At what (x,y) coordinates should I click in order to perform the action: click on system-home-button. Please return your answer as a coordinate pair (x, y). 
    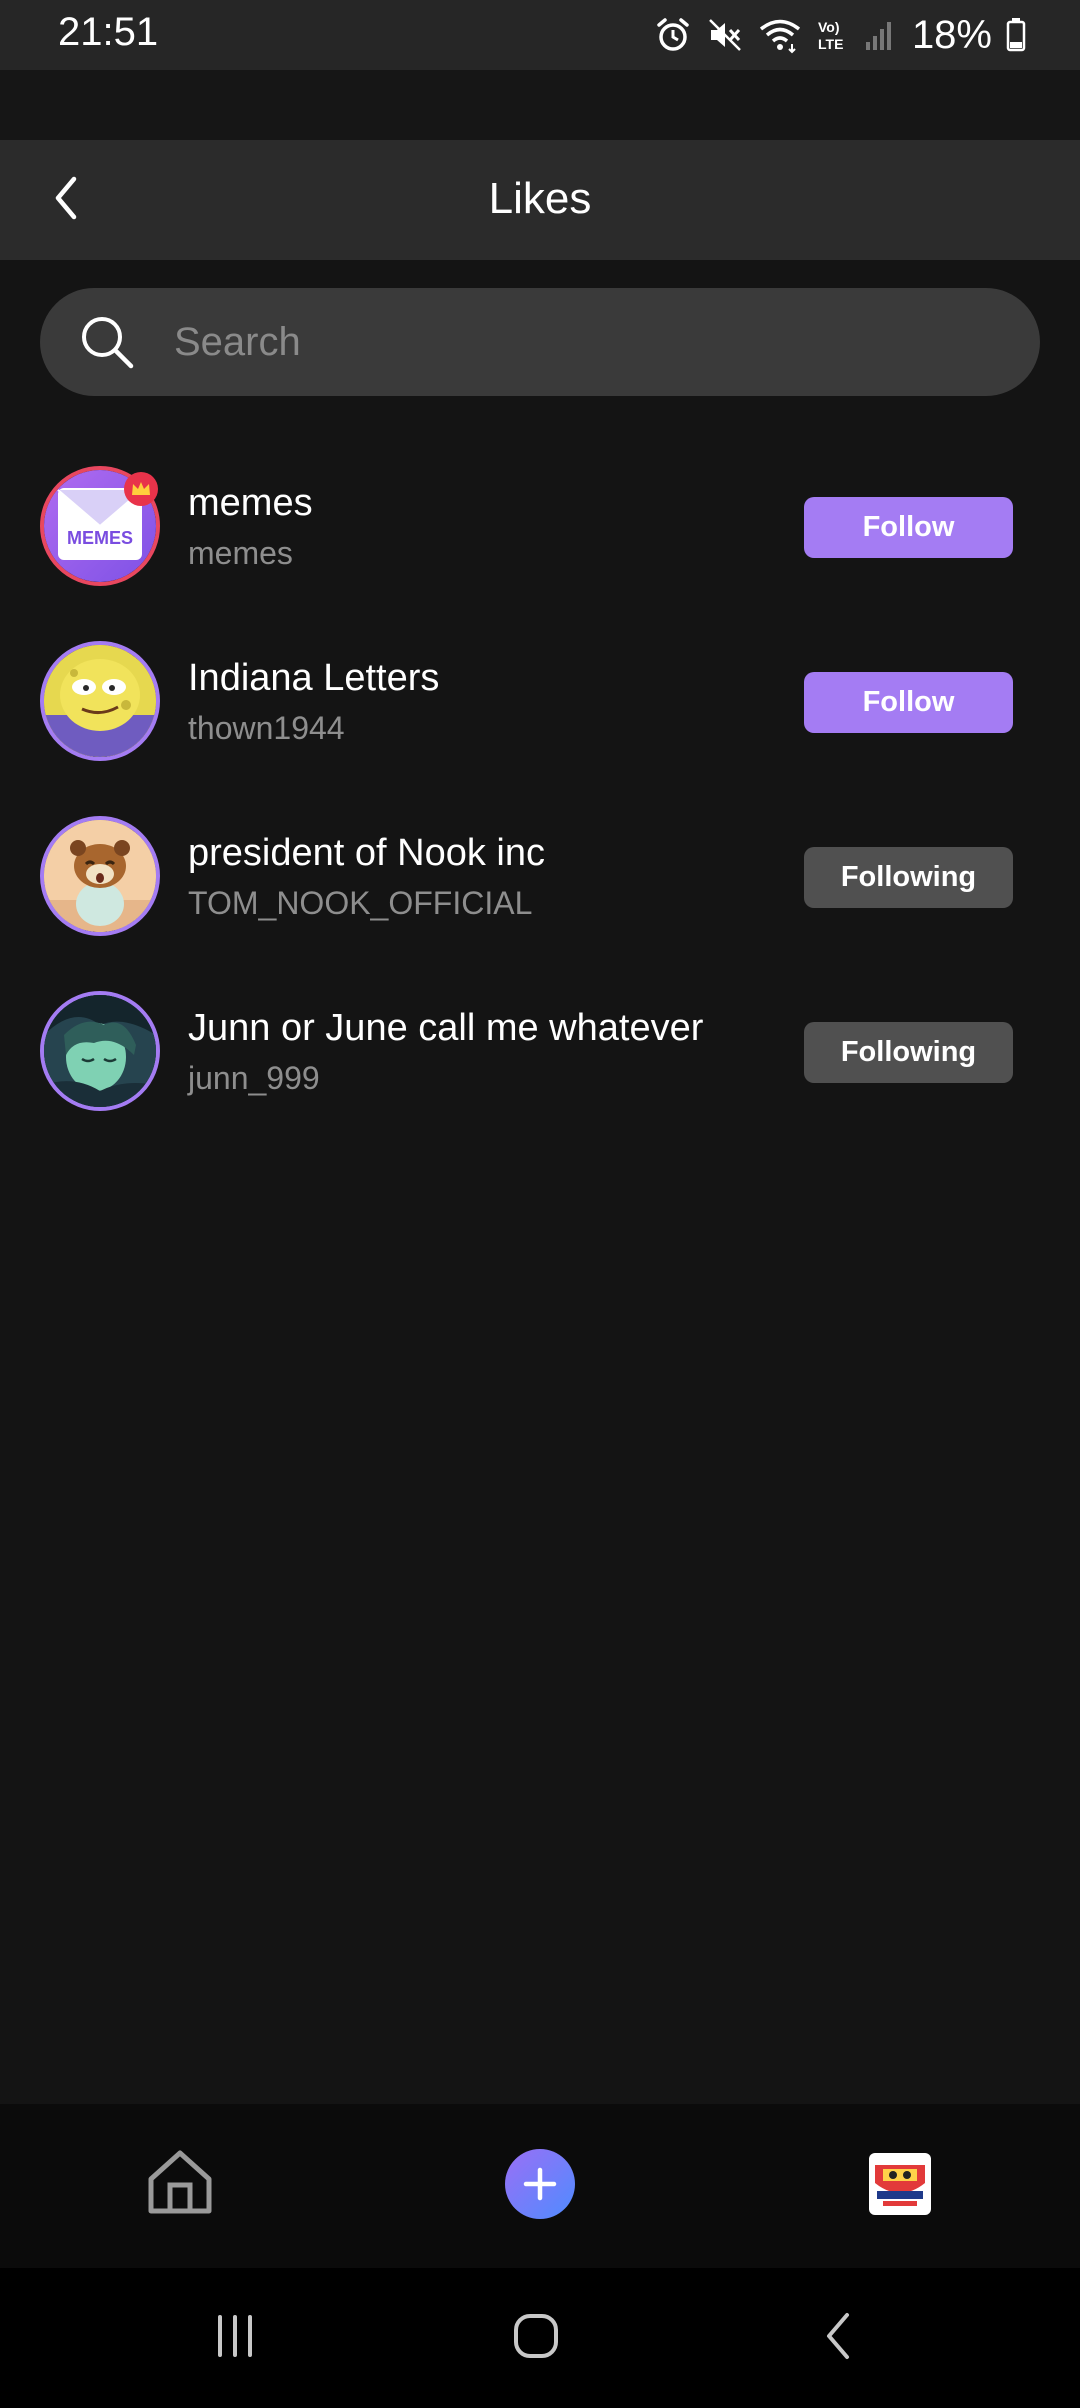
    Looking at the image, I should click on (536, 2338).